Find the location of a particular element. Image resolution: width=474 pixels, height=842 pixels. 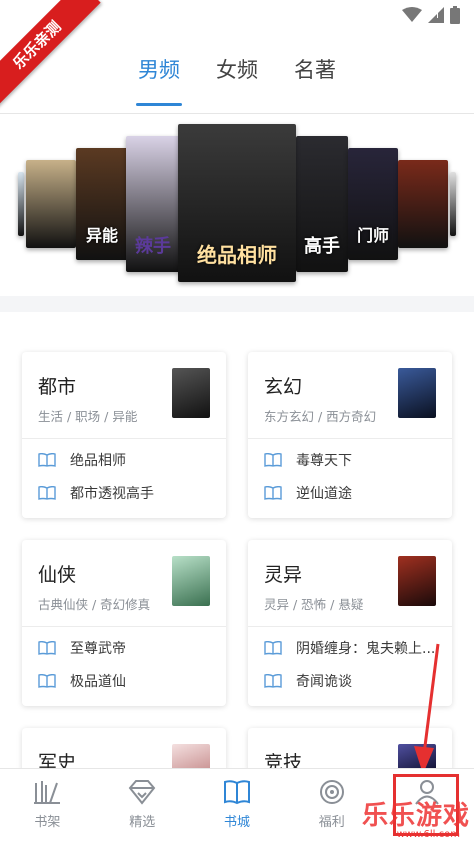

wifi-icon is located at coordinates (412, 14).